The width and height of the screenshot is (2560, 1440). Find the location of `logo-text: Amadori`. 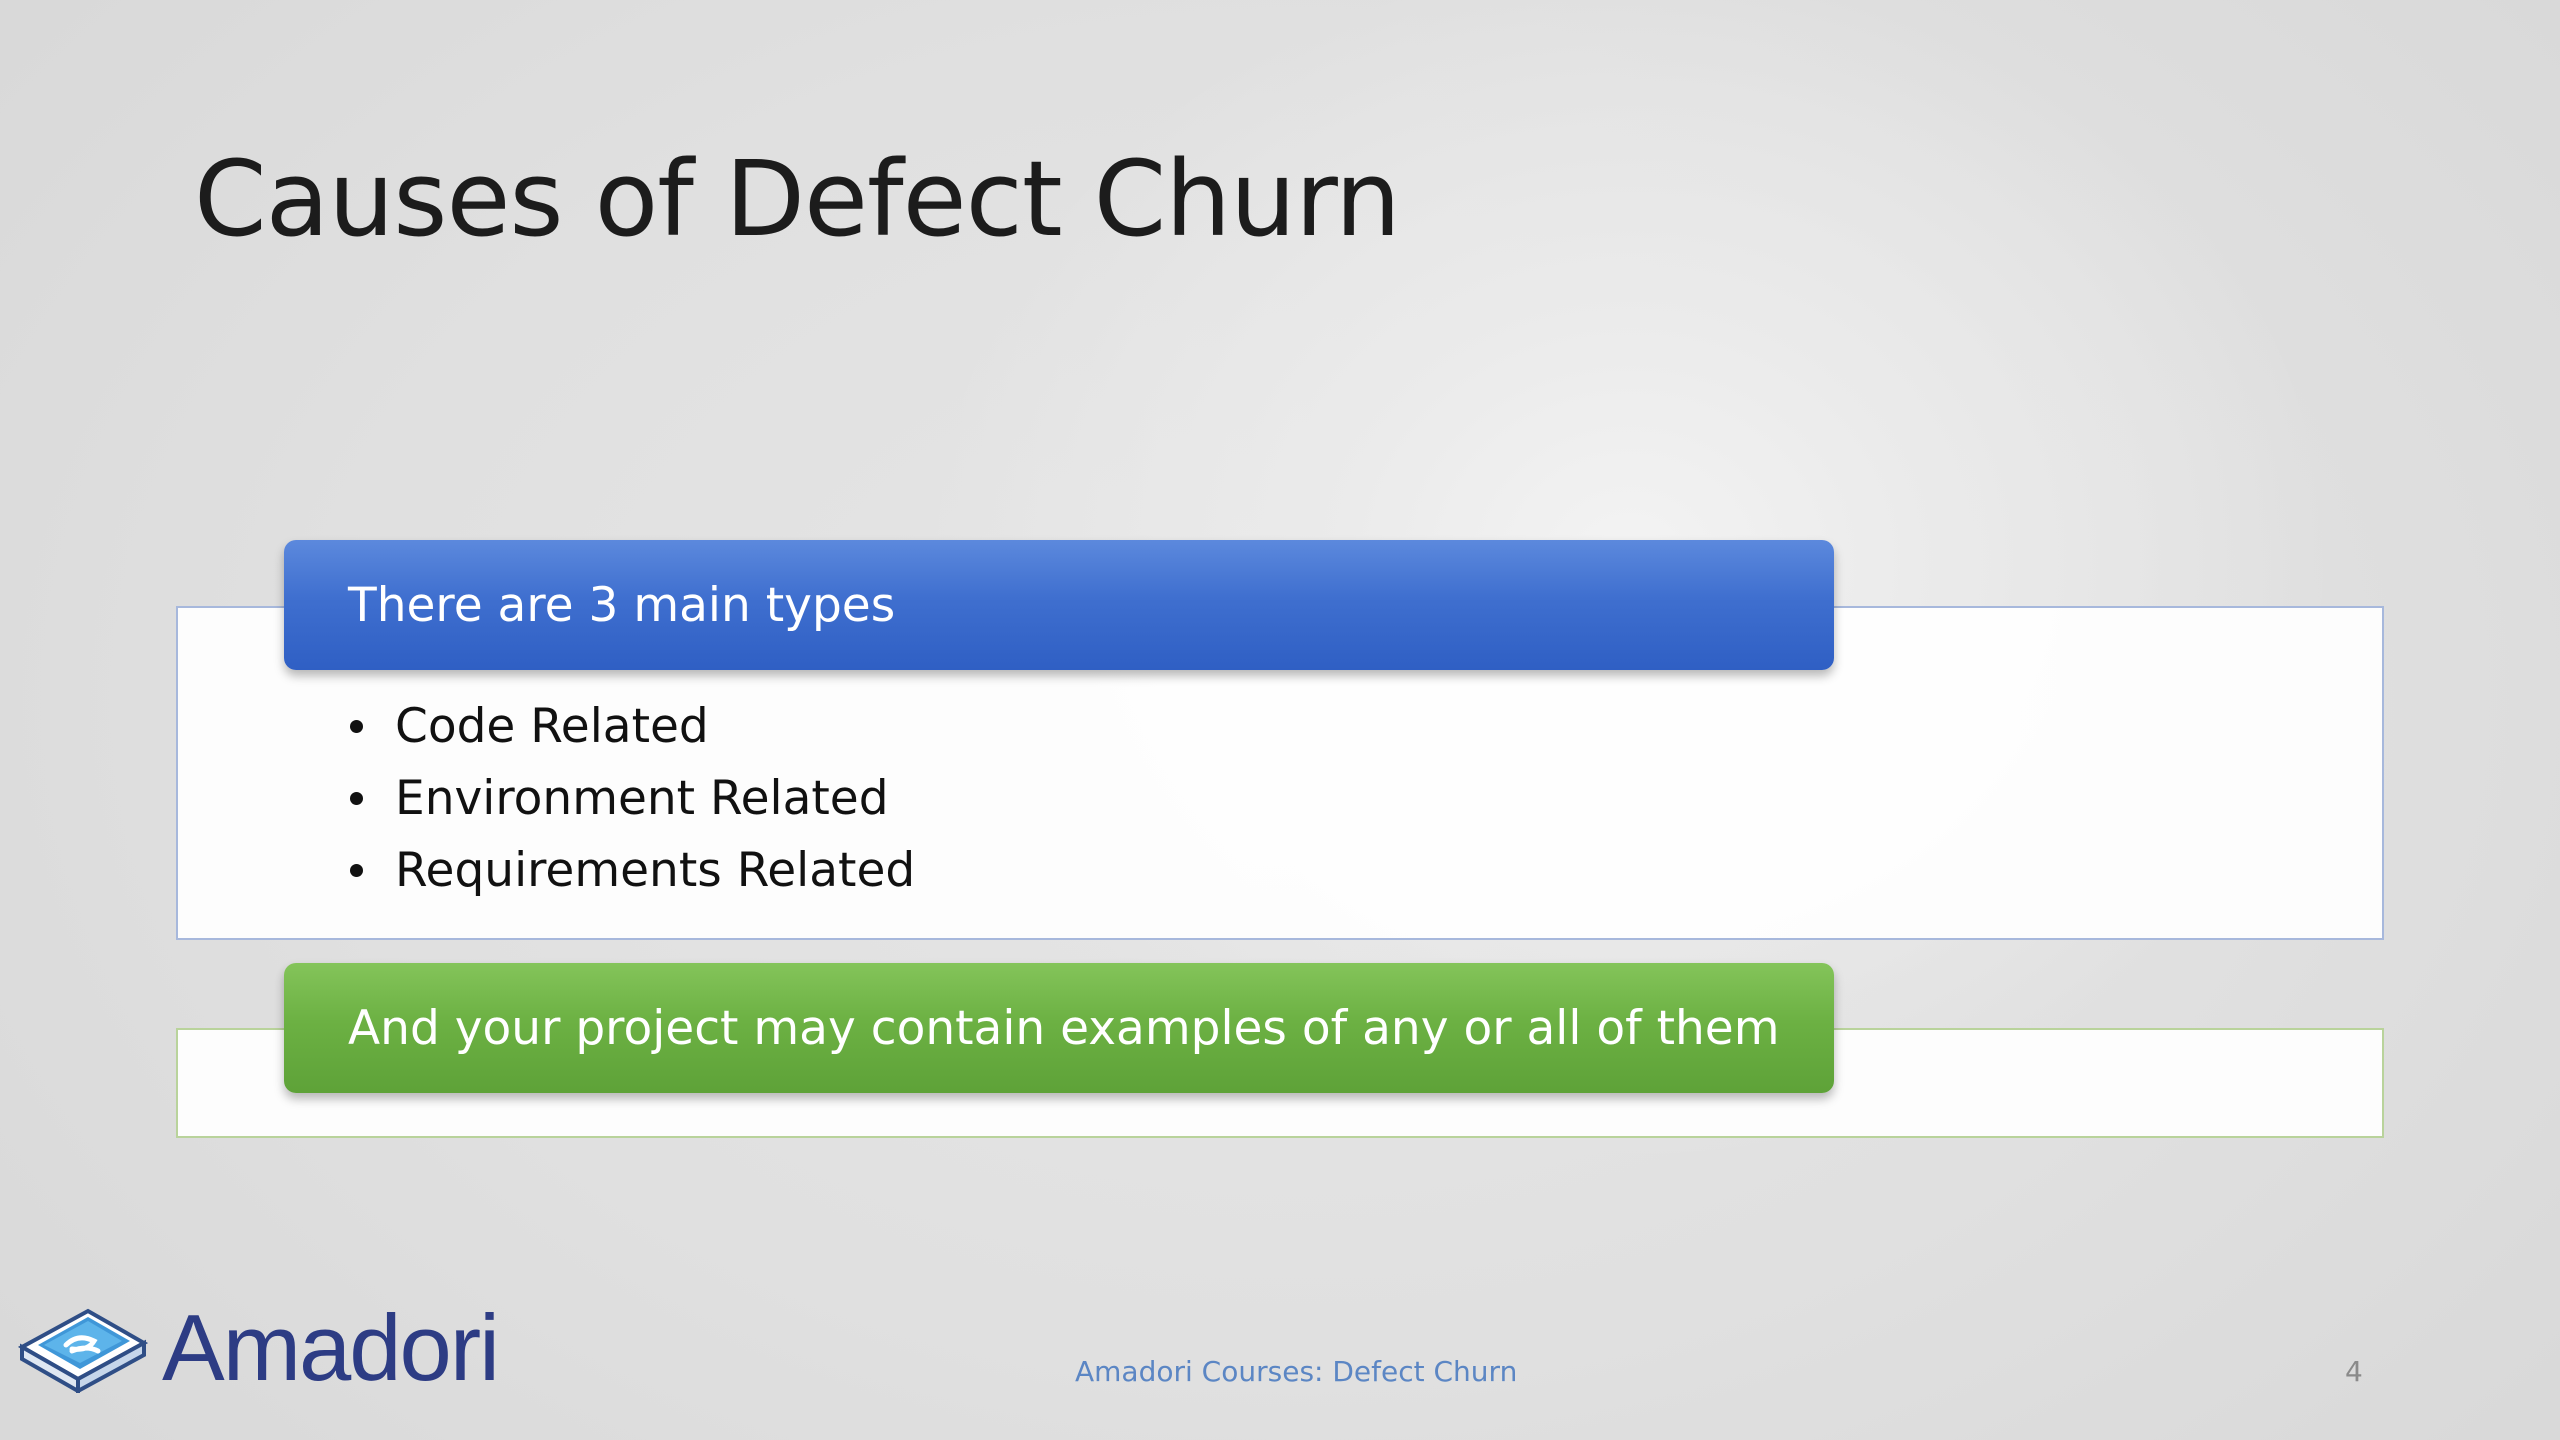

logo-text: Amadori is located at coordinates (331, 1347).